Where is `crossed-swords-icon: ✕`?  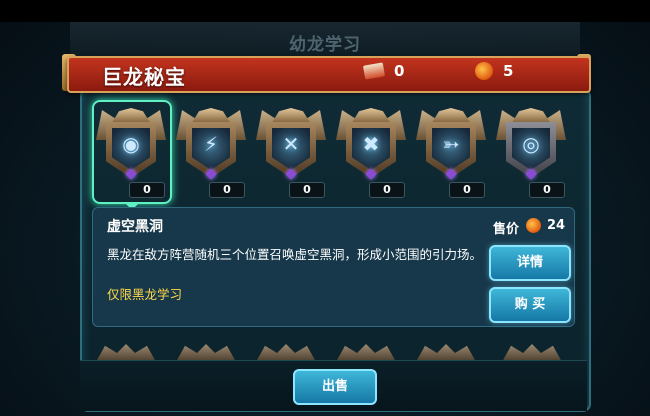
crossed-swords-icon: ✕ is located at coordinates (291, 144).